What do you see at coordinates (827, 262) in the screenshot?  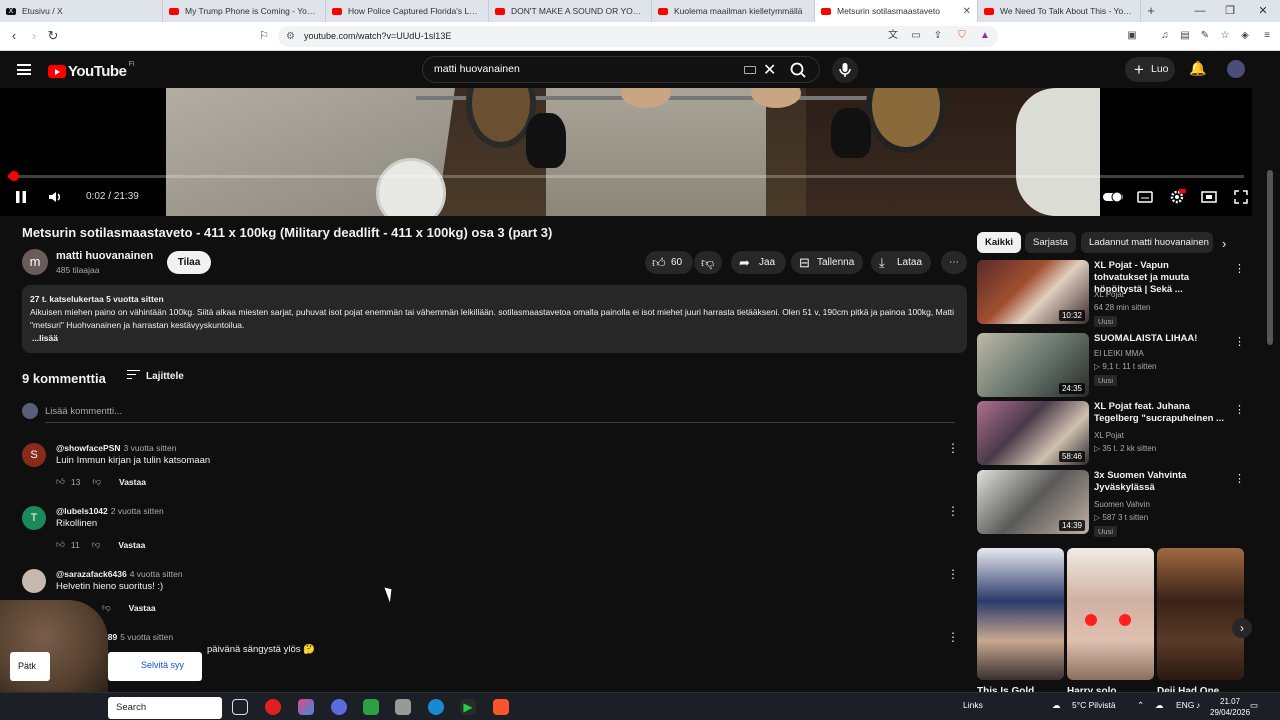 I see `save-button: ⊟ Tallenna` at bounding box center [827, 262].